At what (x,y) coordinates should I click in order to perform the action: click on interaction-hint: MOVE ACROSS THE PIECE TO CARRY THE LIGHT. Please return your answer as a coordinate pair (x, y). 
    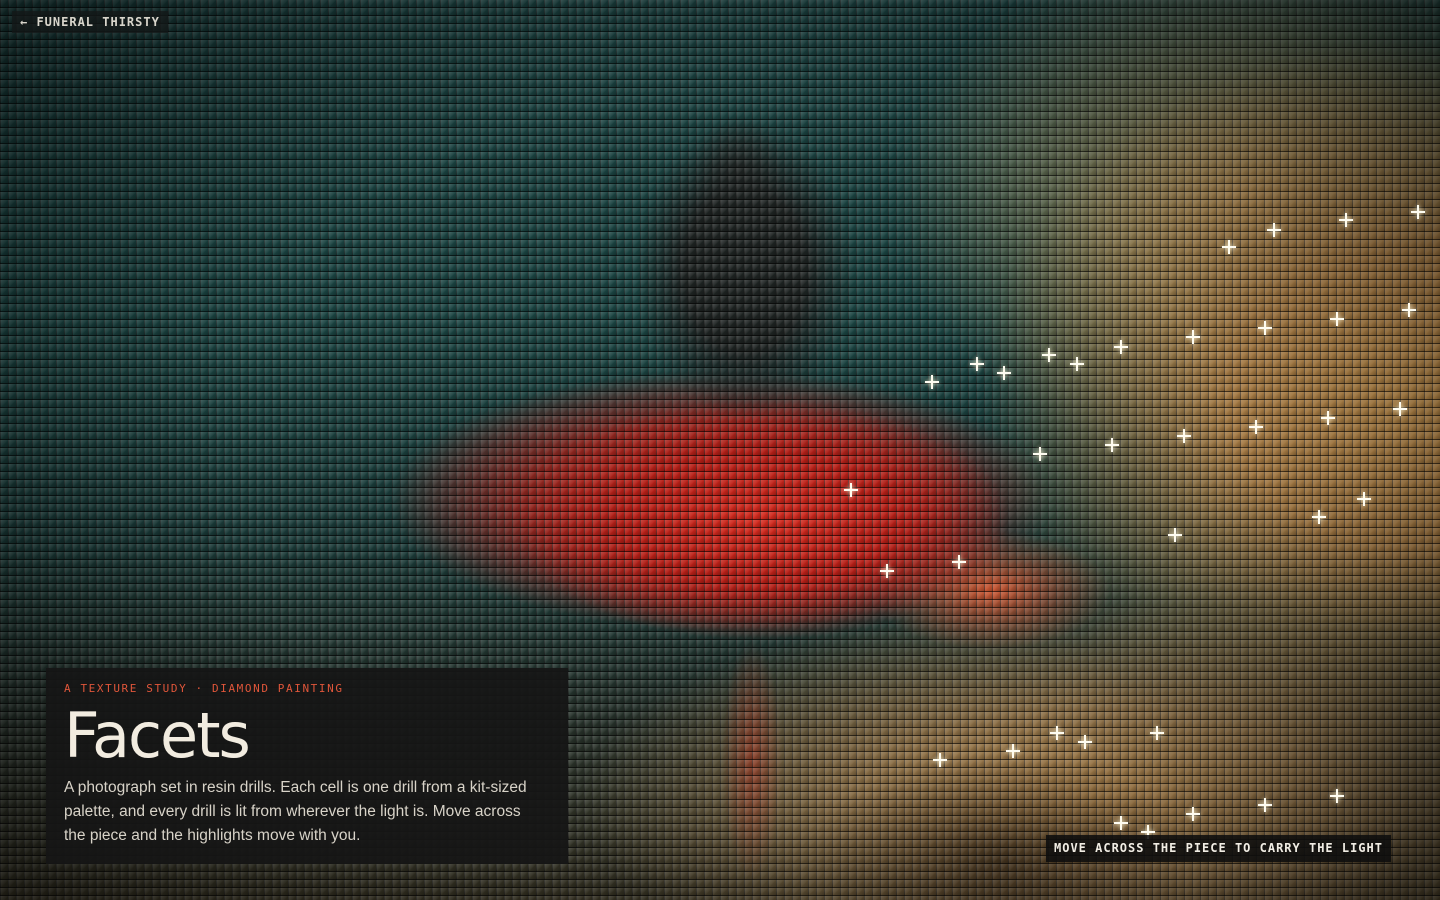
    Looking at the image, I should click on (1218, 848).